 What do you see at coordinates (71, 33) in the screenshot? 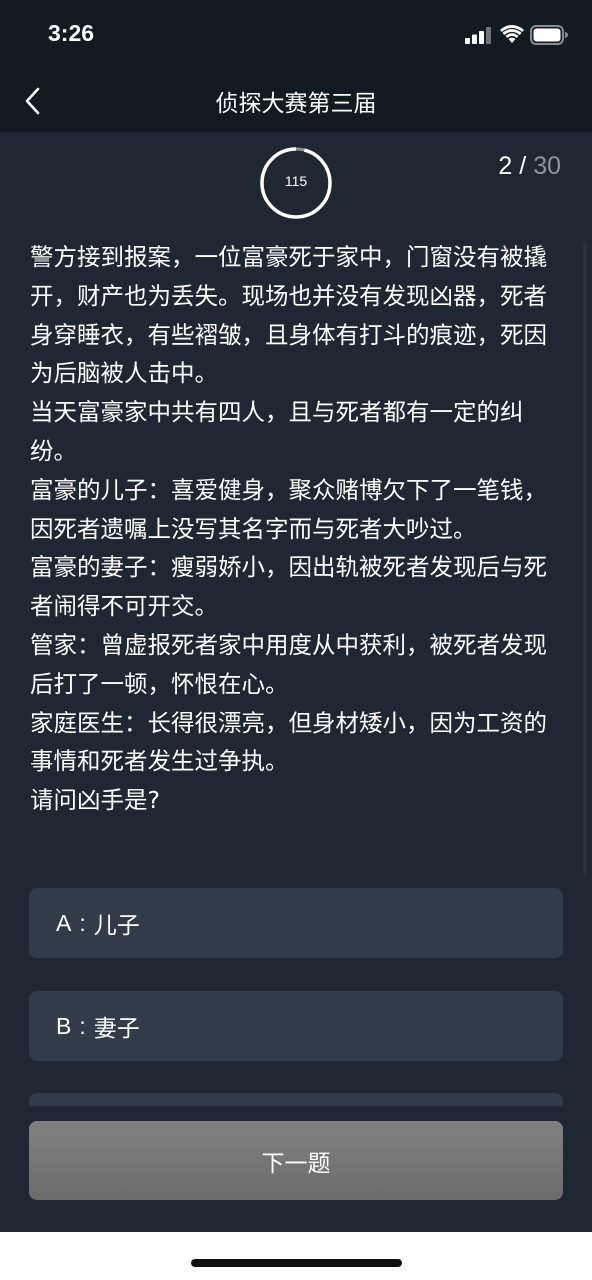
I see `status-time: 3:26` at bounding box center [71, 33].